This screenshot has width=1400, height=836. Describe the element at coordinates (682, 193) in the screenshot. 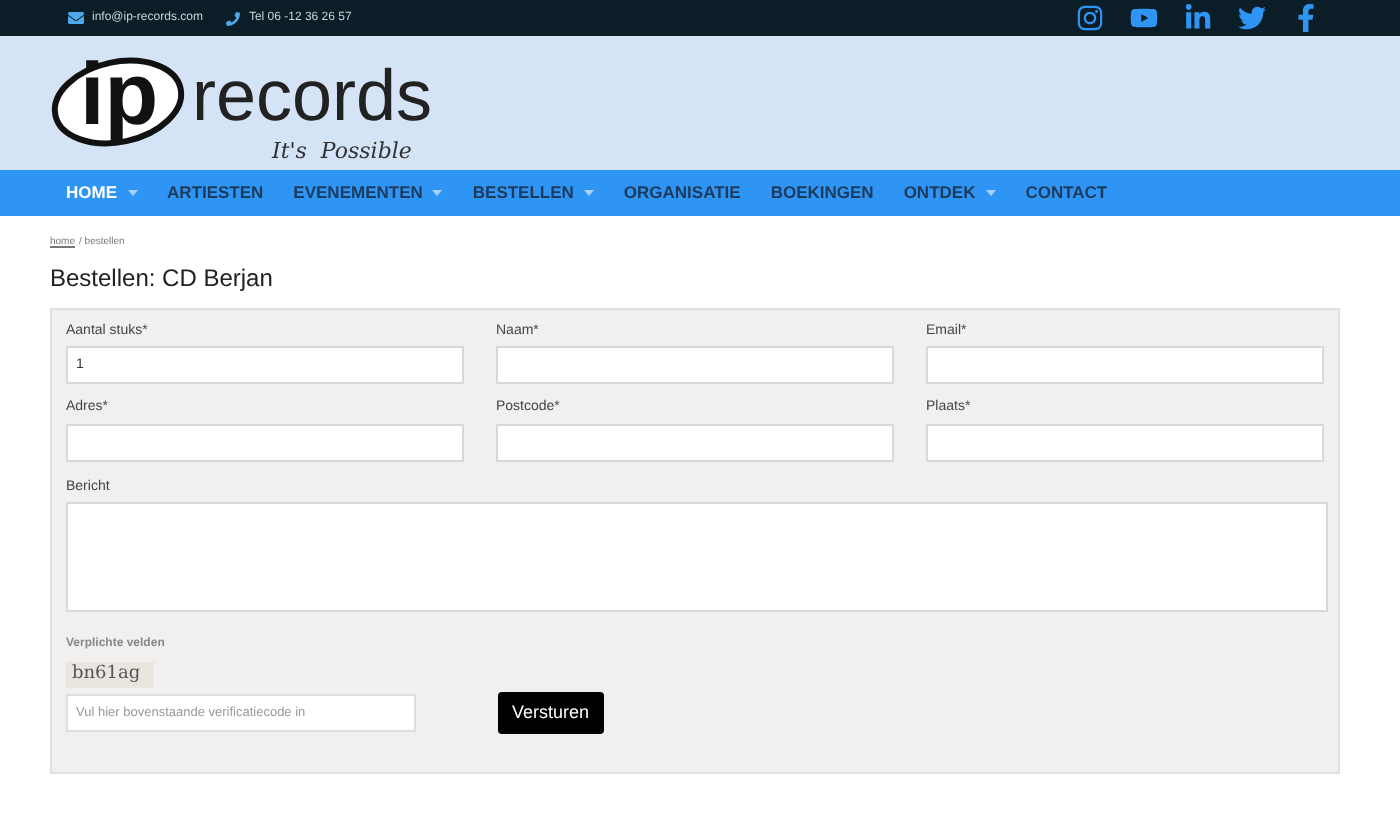

I see `nav-item: ORGANISATIE` at that location.